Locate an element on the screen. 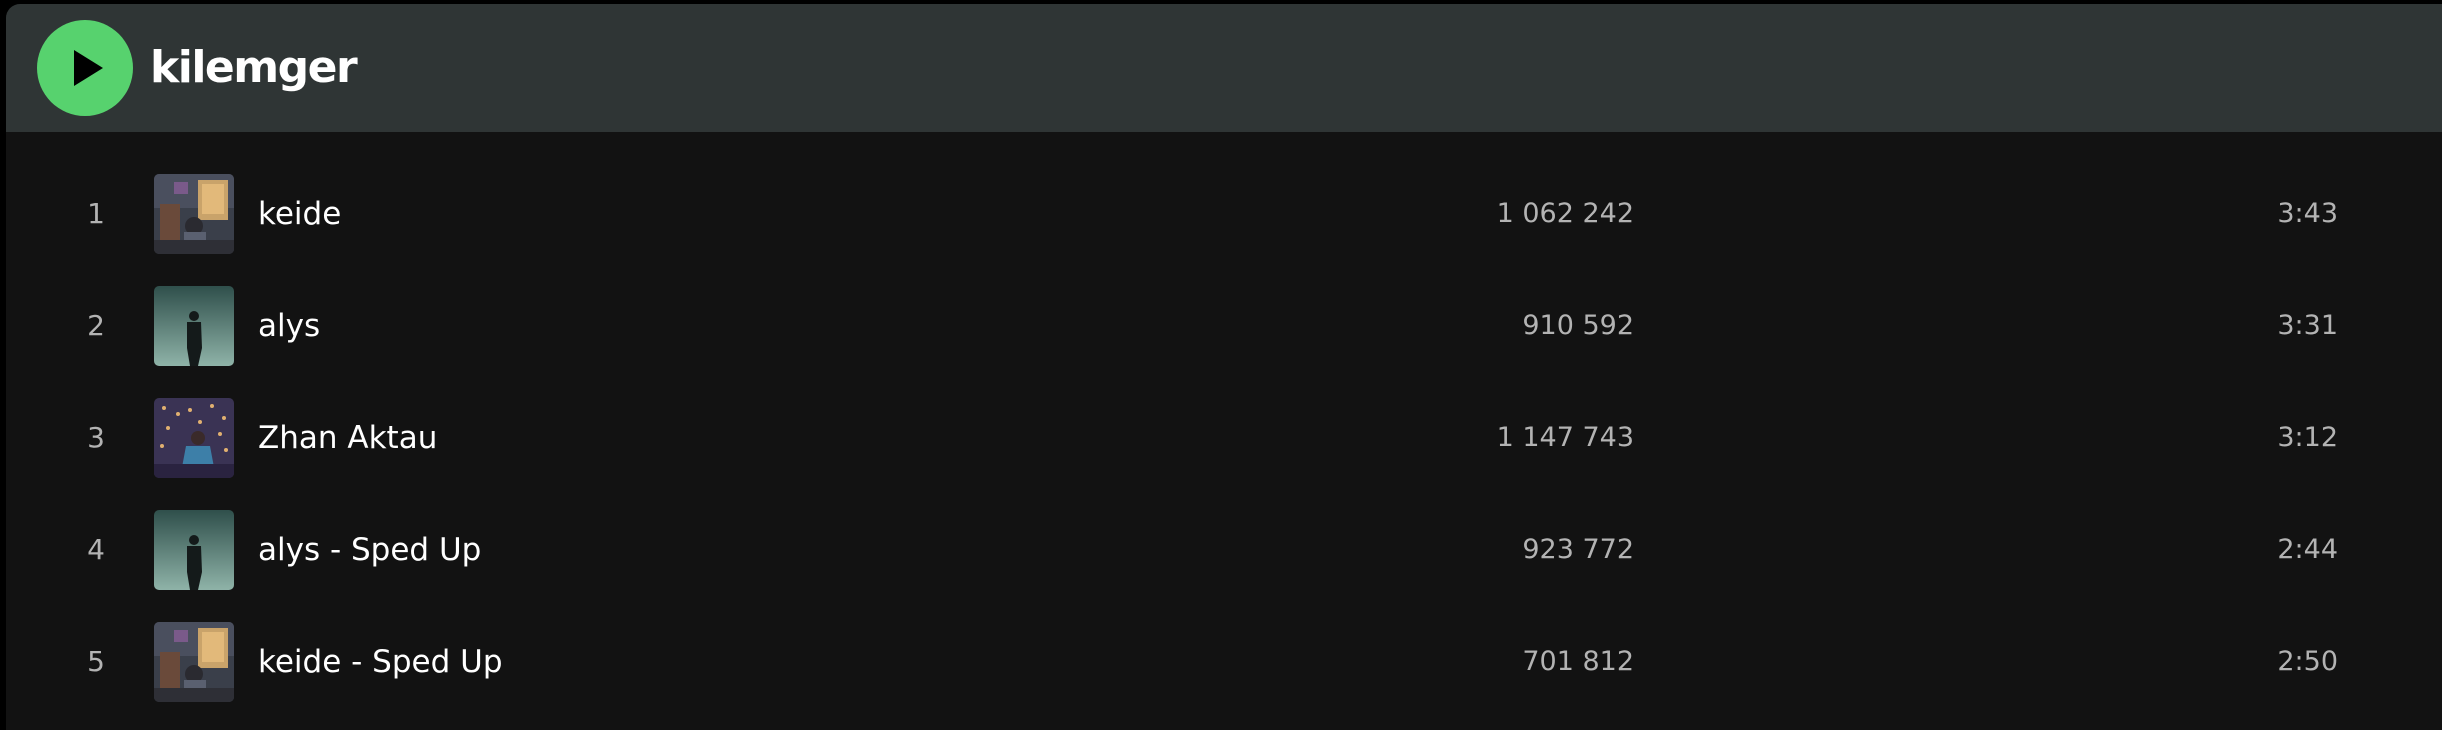  track-title: alys is located at coordinates (289, 326).